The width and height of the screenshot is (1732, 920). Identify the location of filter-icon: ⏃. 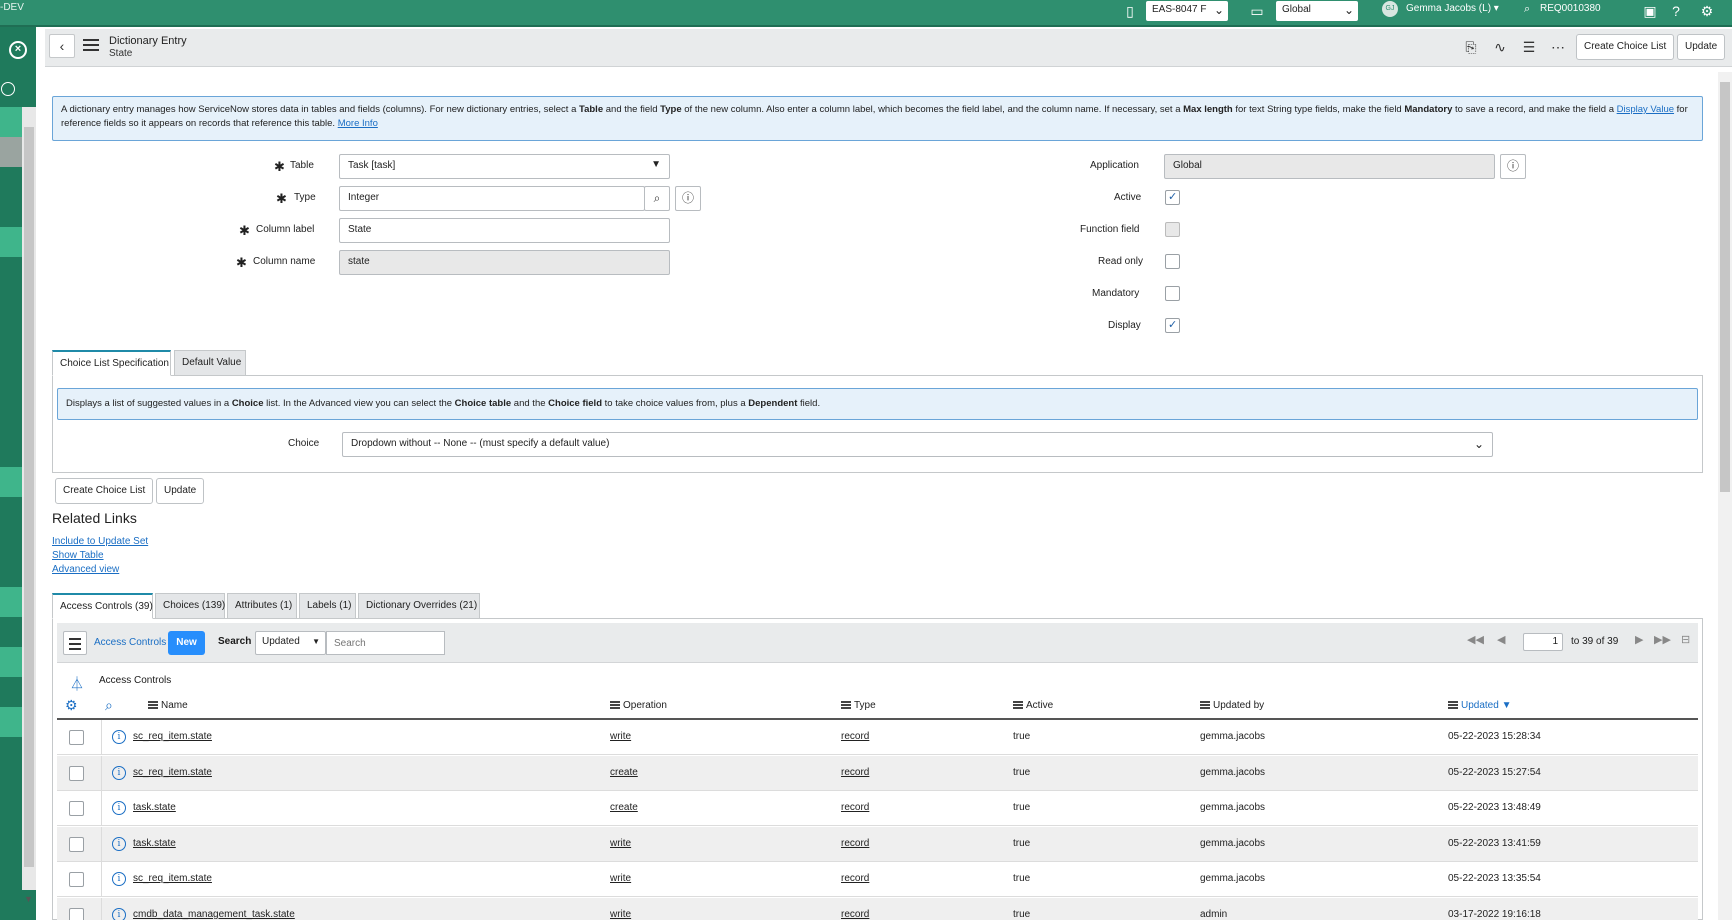
(77, 684).